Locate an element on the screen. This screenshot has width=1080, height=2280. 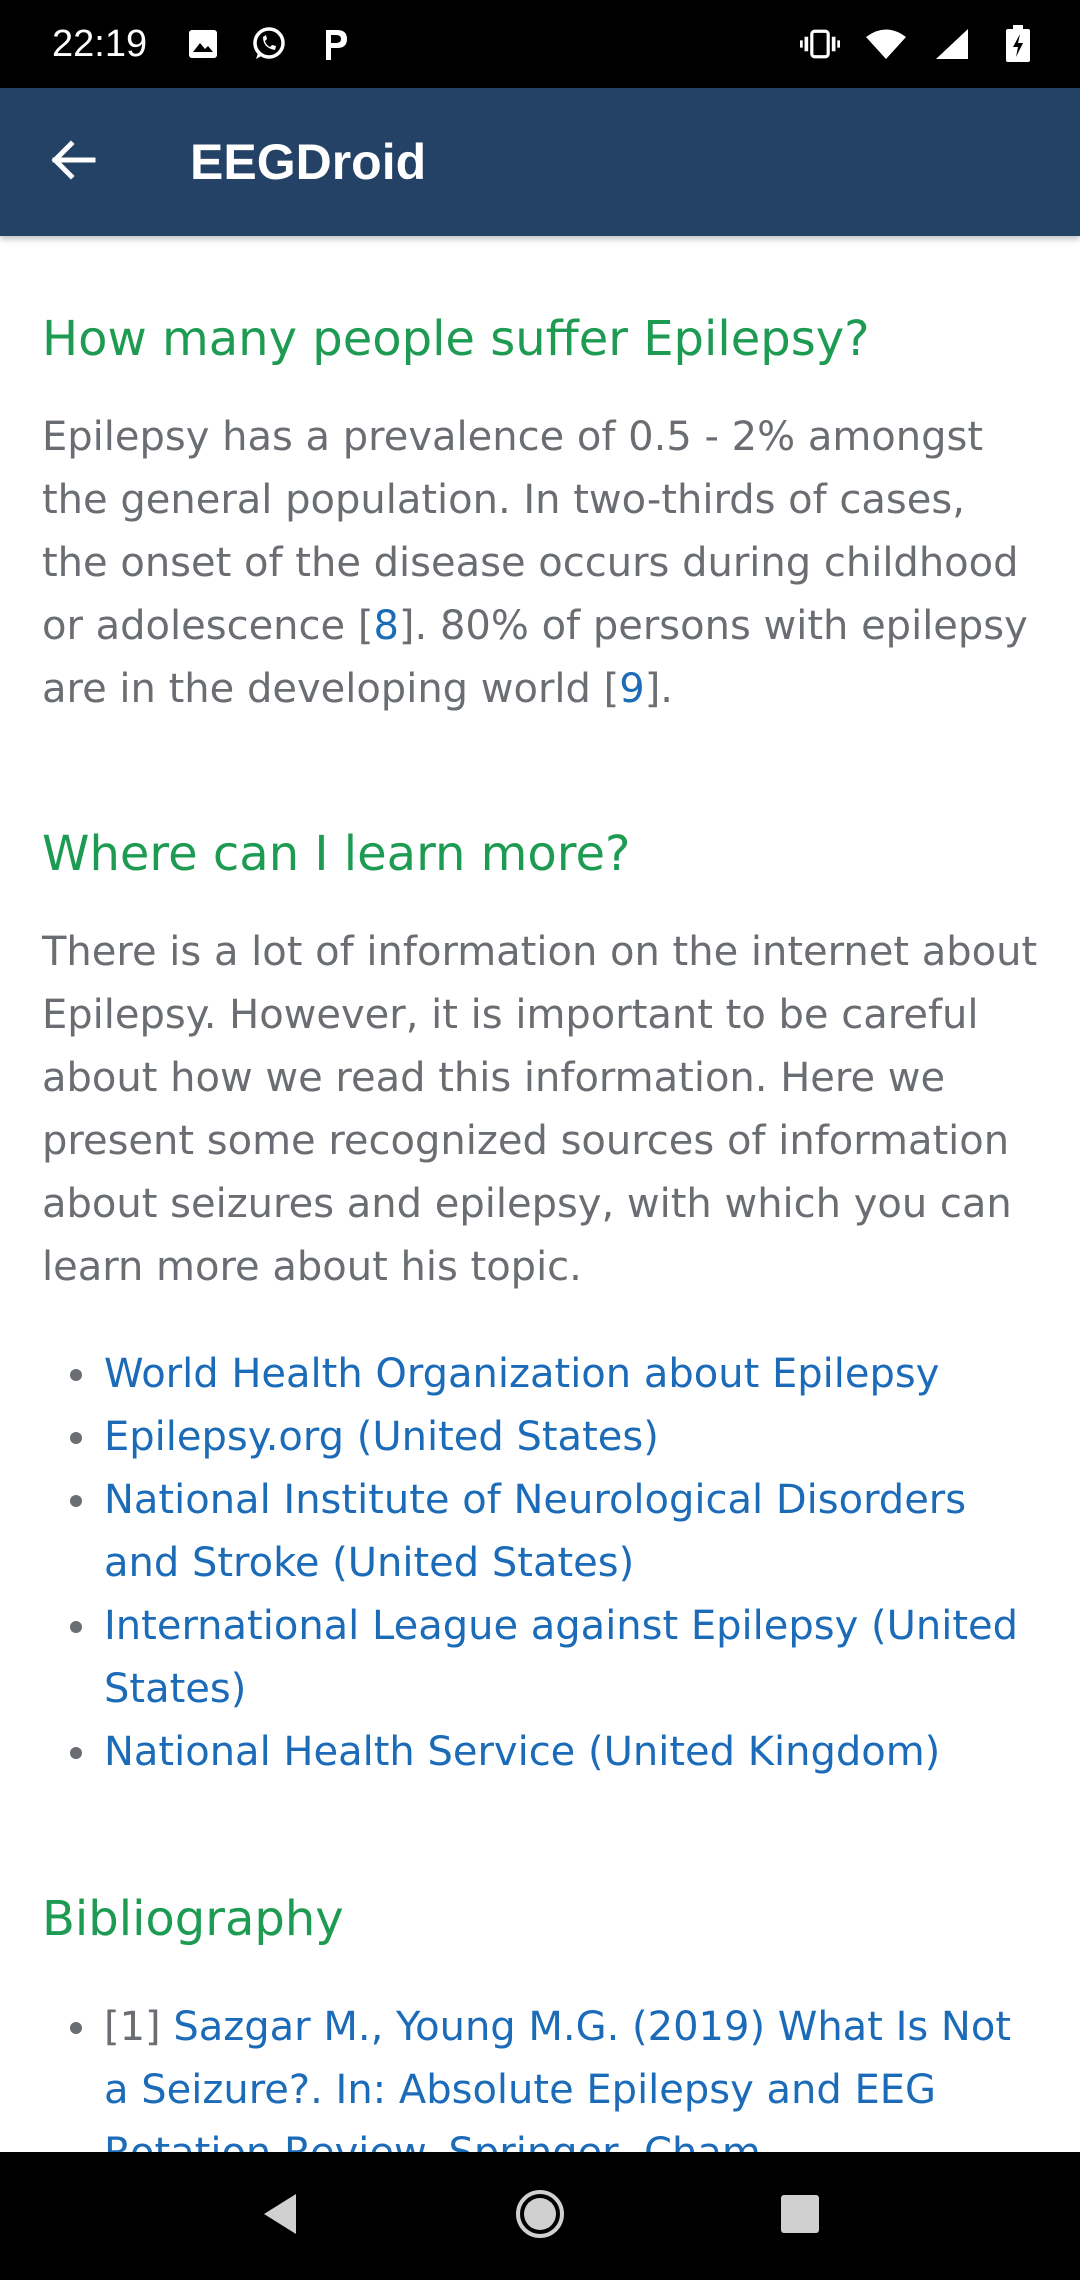
image-icon is located at coordinates (203, 44).